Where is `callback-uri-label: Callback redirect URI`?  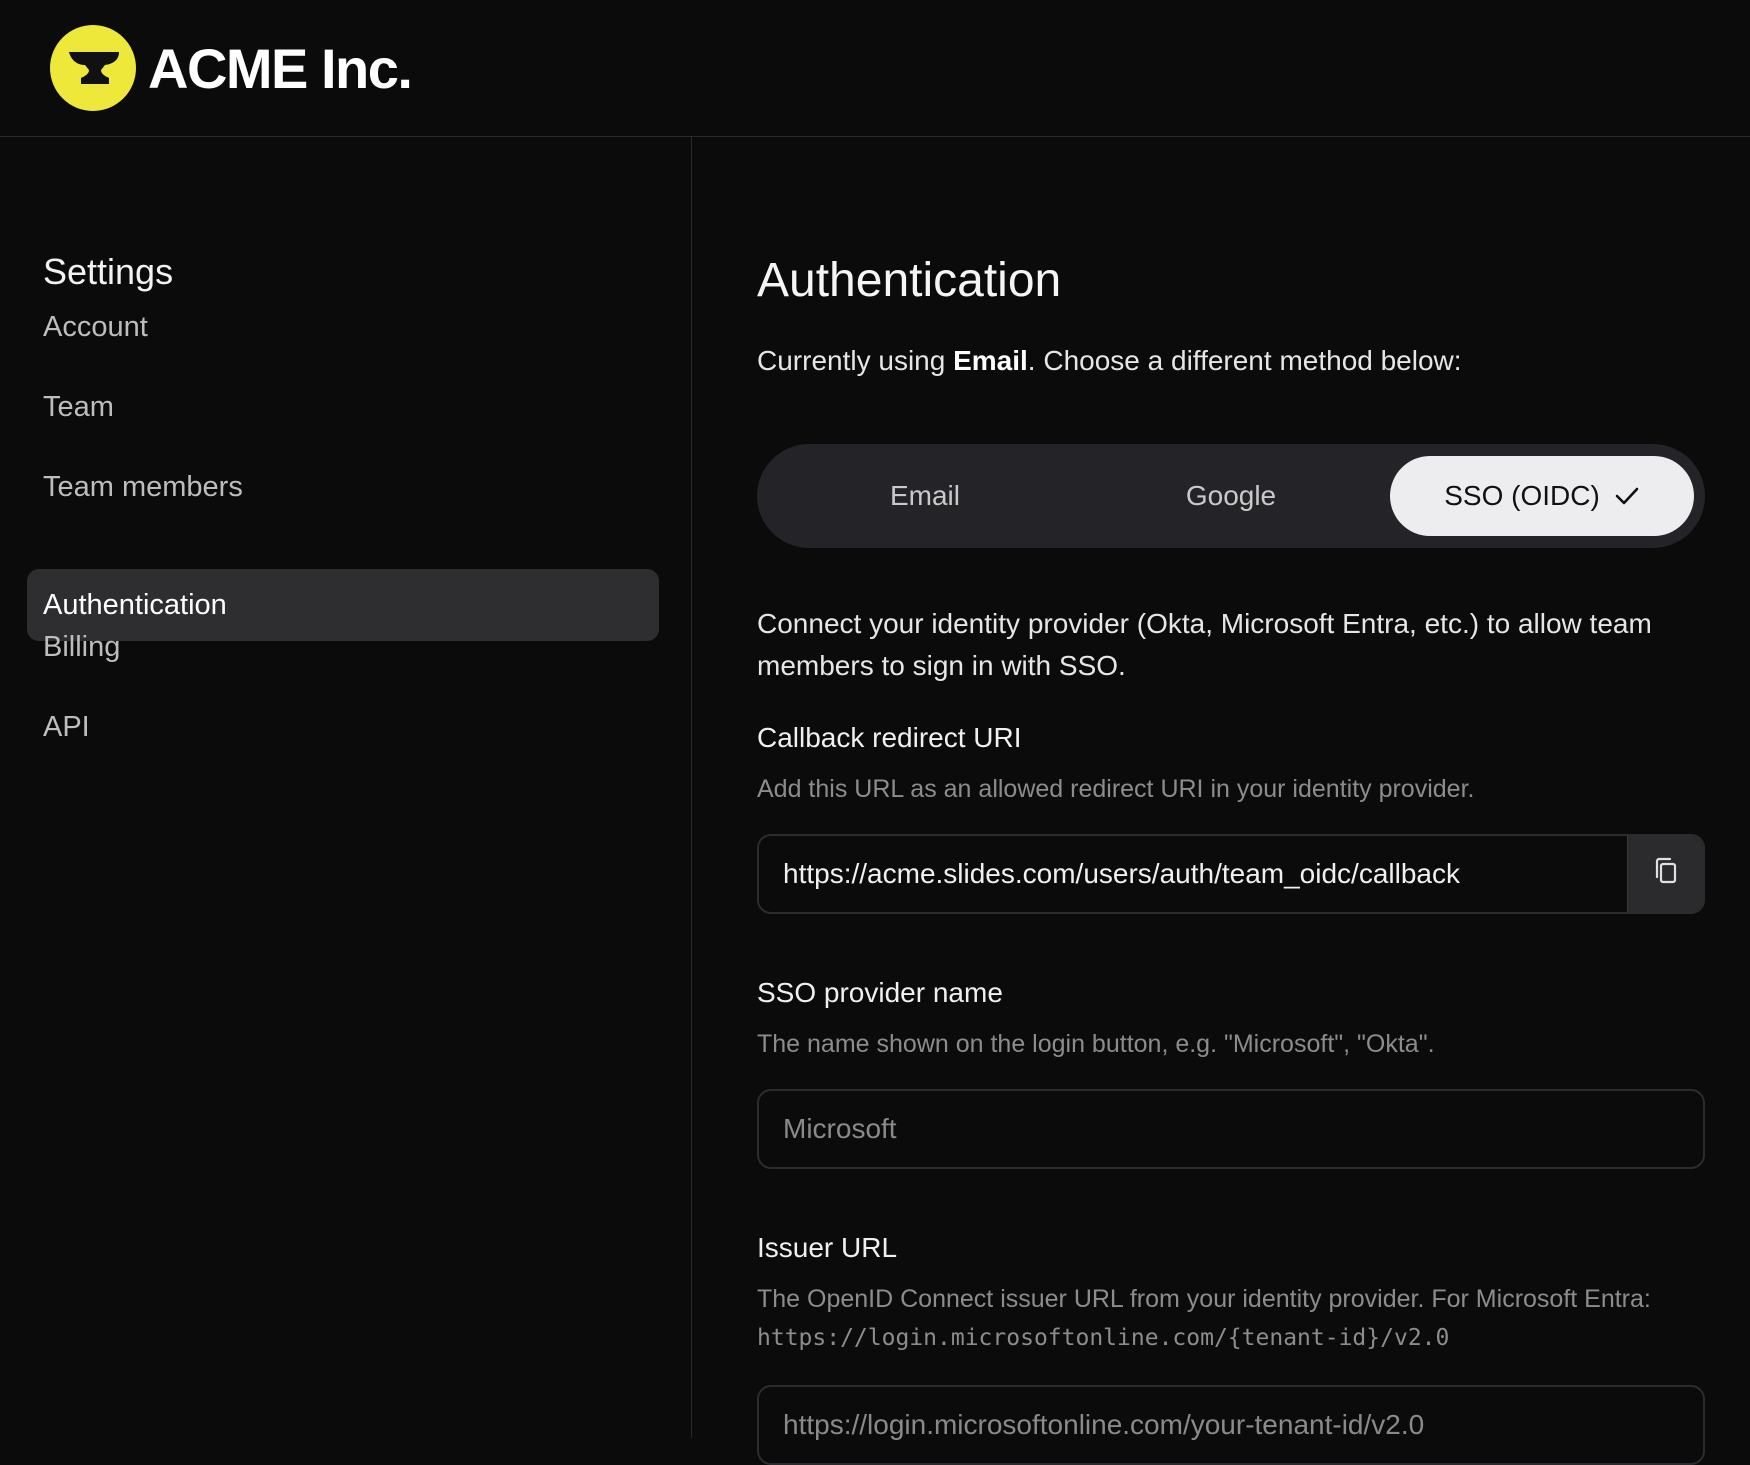 callback-uri-label: Callback redirect URI is located at coordinates (889, 737).